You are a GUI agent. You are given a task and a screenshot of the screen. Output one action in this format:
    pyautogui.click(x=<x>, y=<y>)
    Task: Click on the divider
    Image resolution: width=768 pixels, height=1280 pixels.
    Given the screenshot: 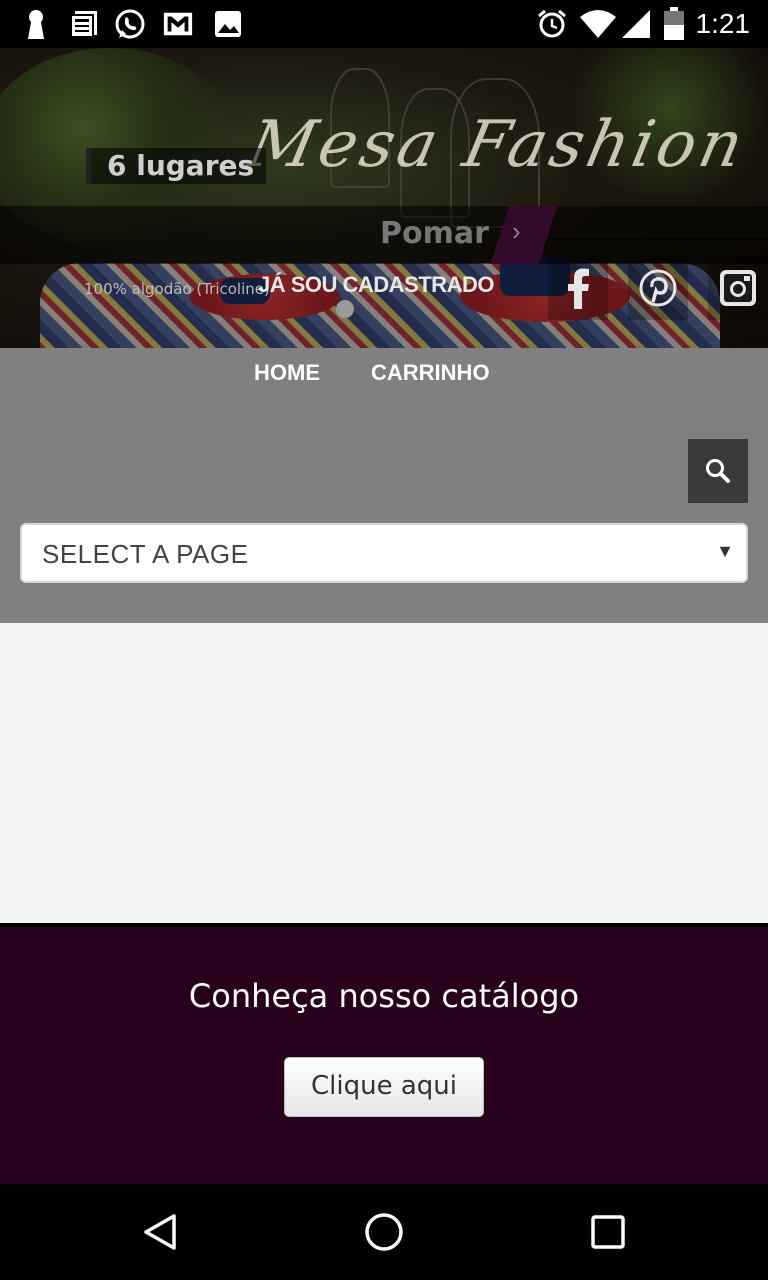 What is the action you would take?
    pyautogui.click(x=658, y=239)
    